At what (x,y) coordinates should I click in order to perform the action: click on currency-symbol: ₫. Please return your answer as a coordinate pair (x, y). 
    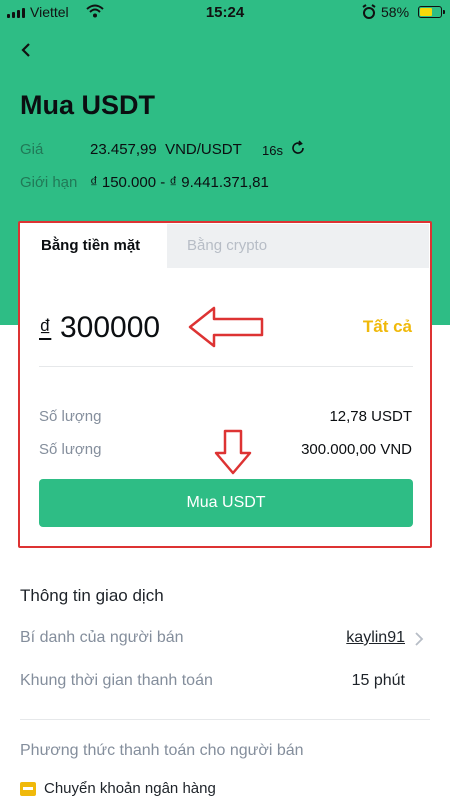
    Looking at the image, I should click on (45, 328).